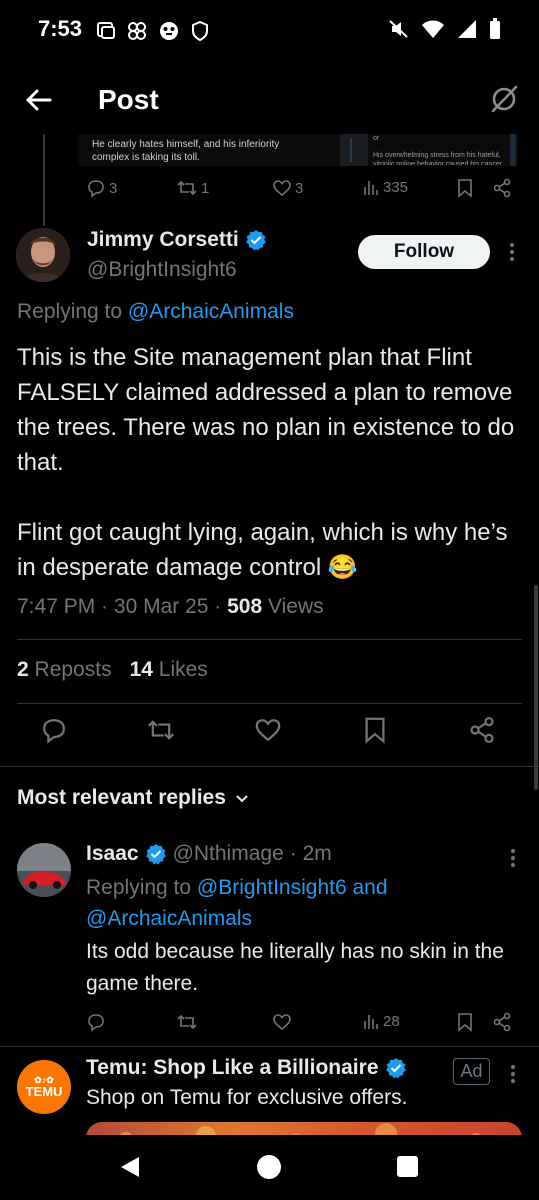  I want to click on replying-to-line: Replying to @ArchaicAnimals, so click(155, 312).